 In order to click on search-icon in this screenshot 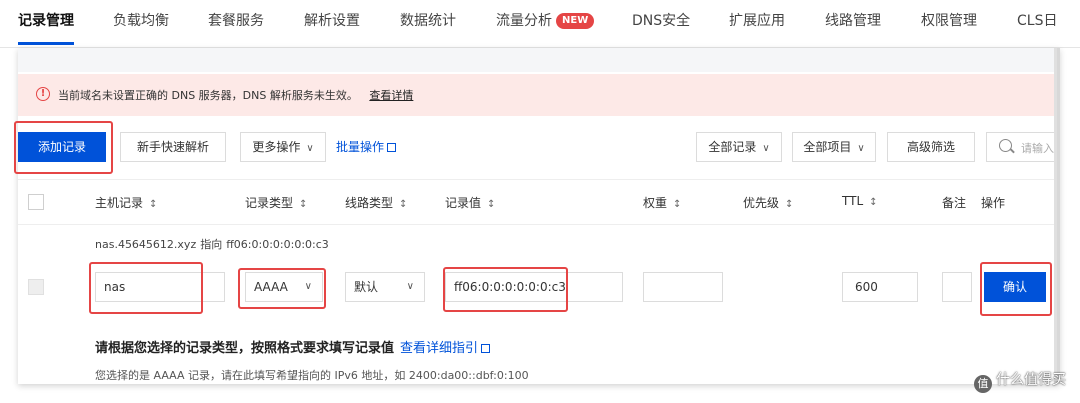, I will do `click(1005, 145)`.